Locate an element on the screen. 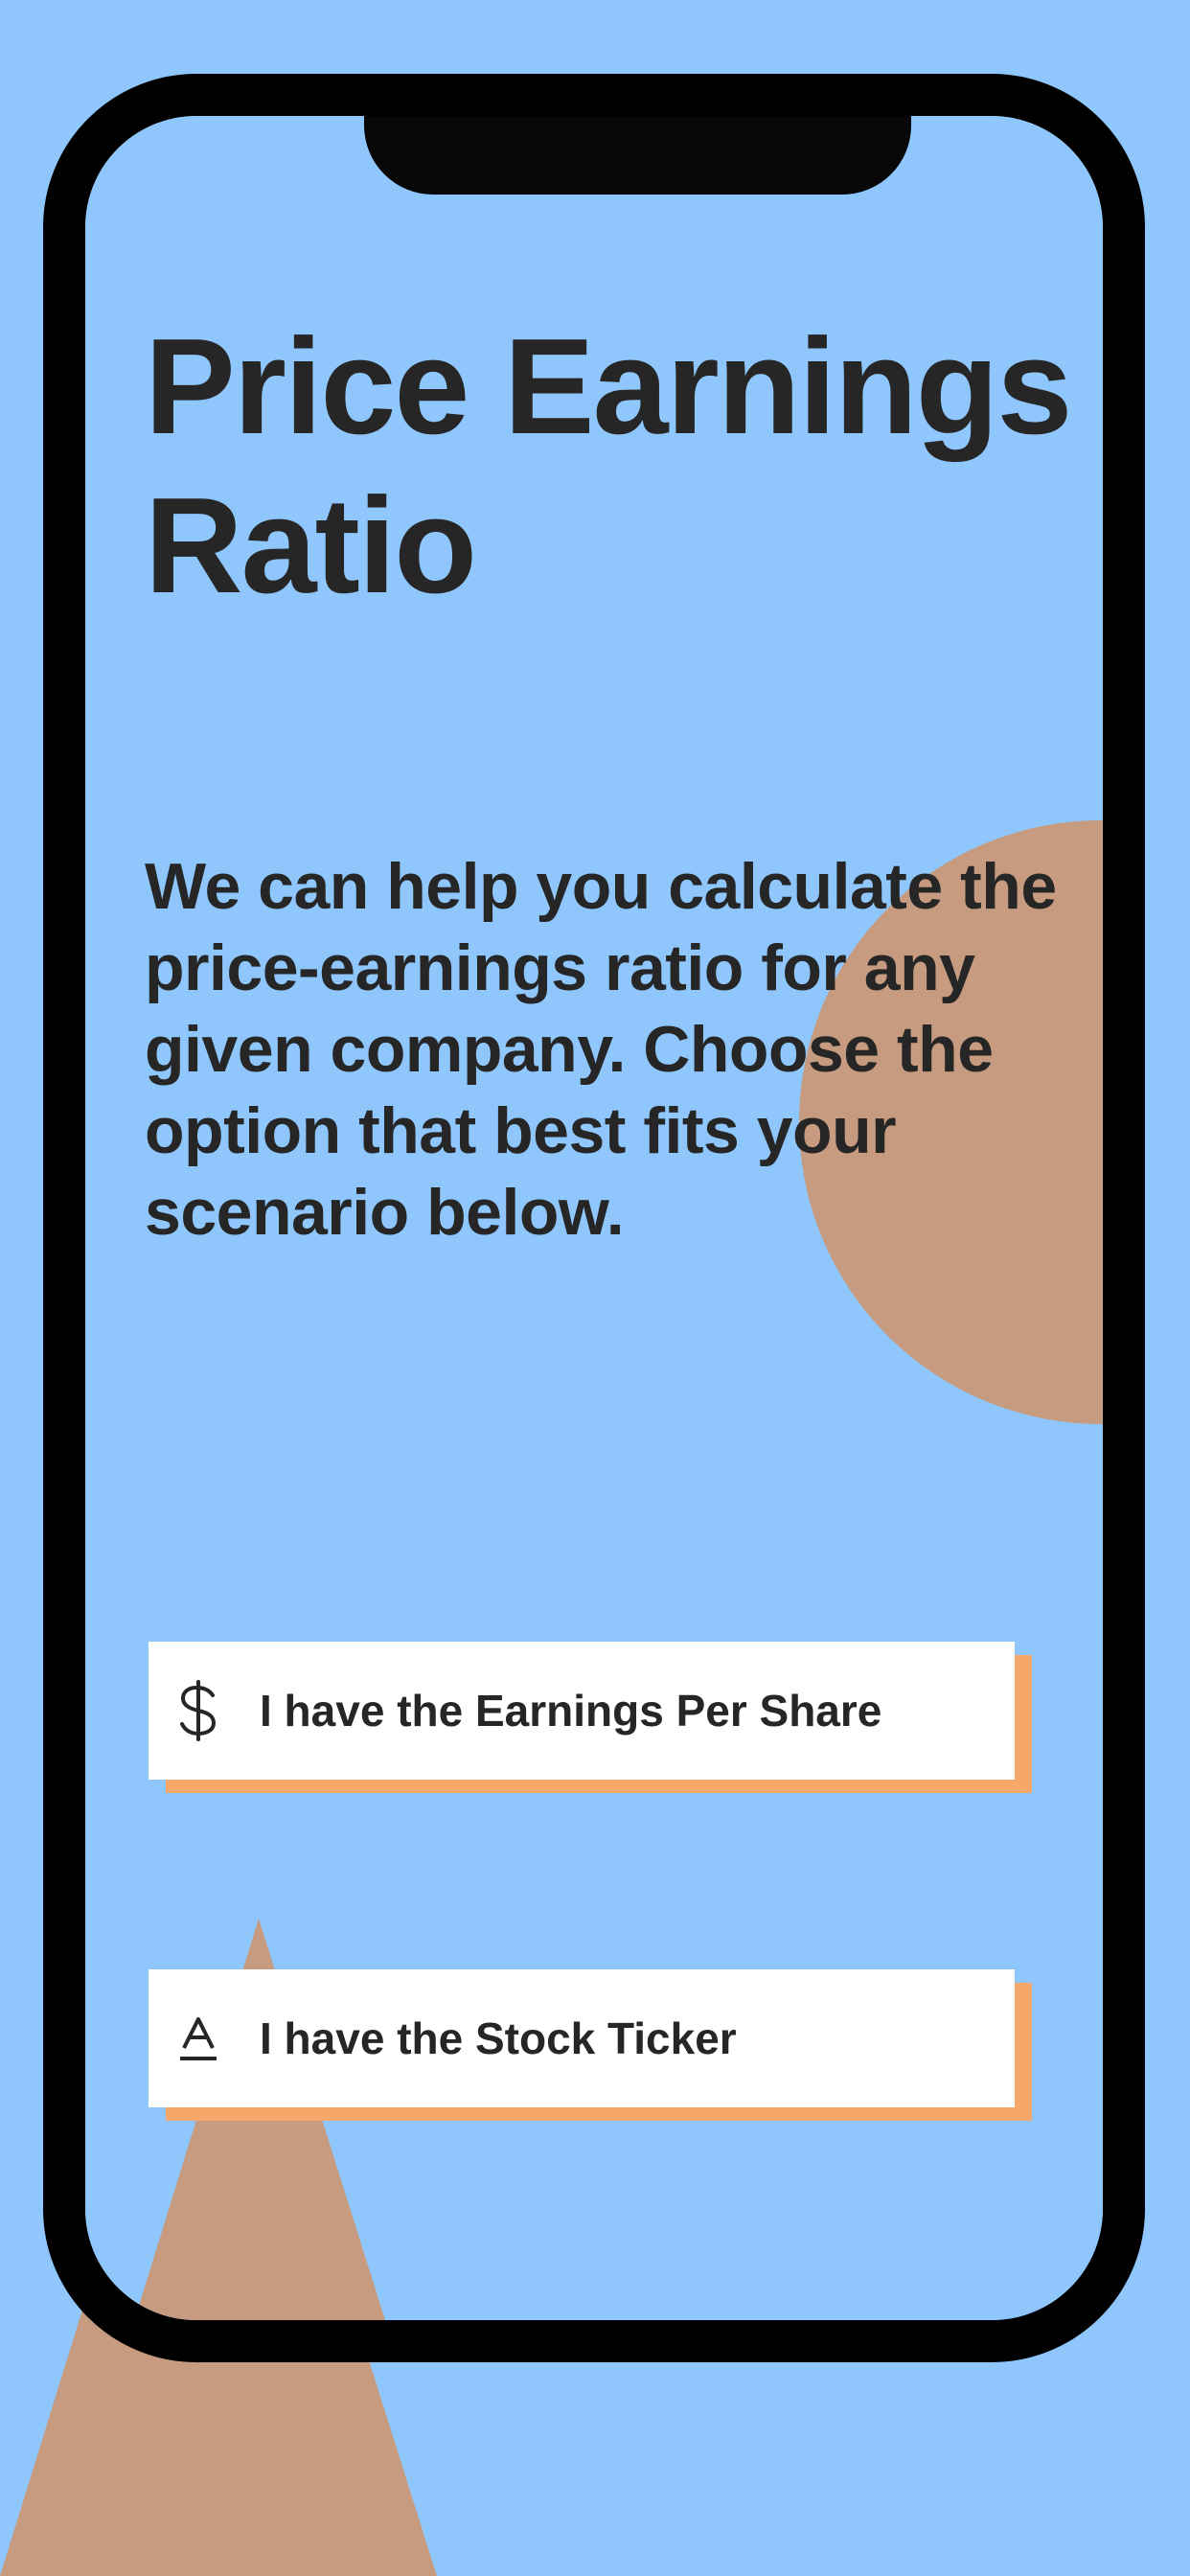  earnings-per-share-option-button: I have the Earnings Per Share is located at coordinates (582, 1711).